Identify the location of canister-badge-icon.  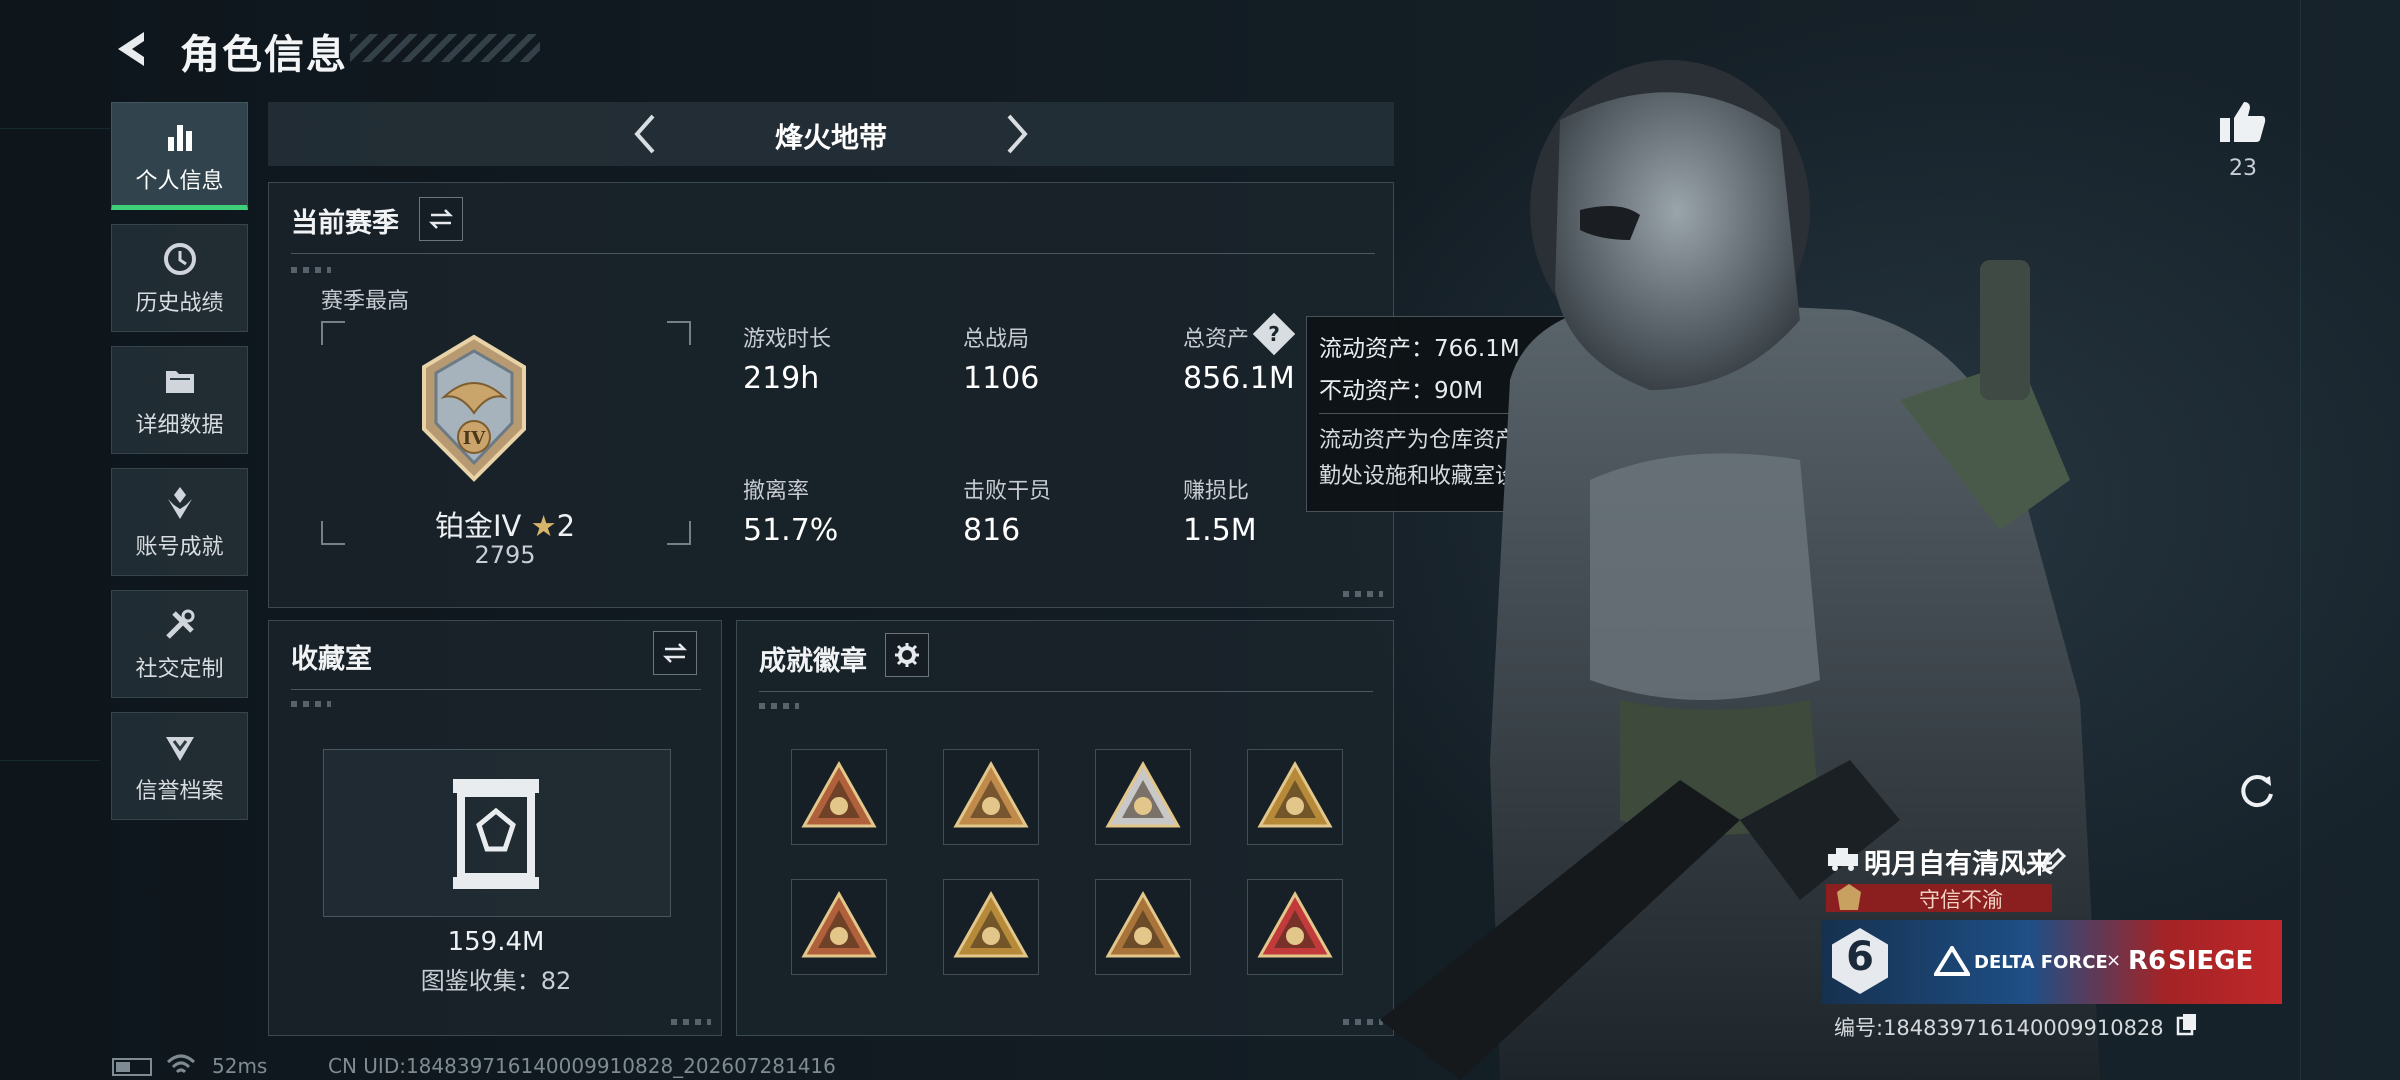
(991, 927).